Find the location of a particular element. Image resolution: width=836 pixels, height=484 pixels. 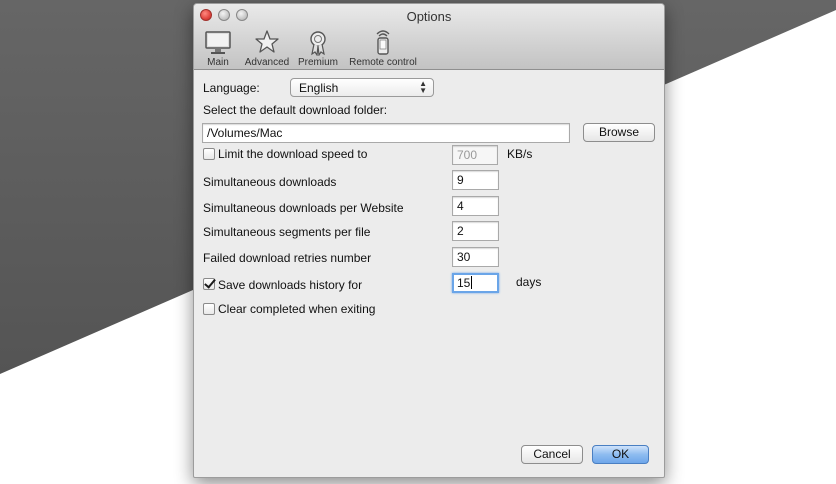

preferences-toolbar: Main Advanced Premium Remote control is located at coordinates (309, 48).